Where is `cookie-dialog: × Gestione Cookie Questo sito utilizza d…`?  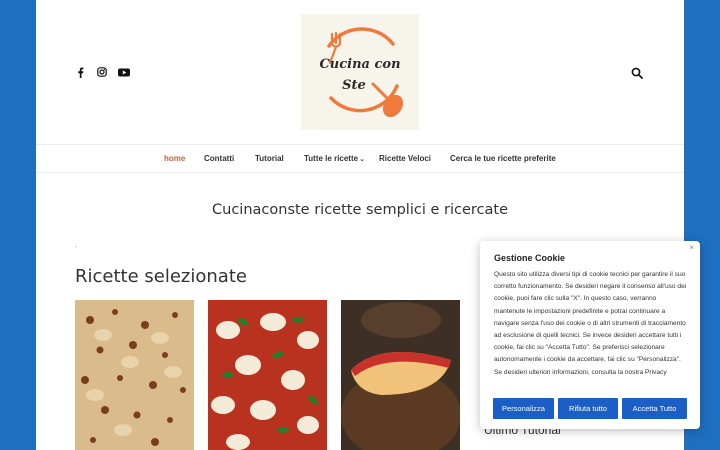 cookie-dialog: × Gestione Cookie Questo sito utilizza d… is located at coordinates (590, 335).